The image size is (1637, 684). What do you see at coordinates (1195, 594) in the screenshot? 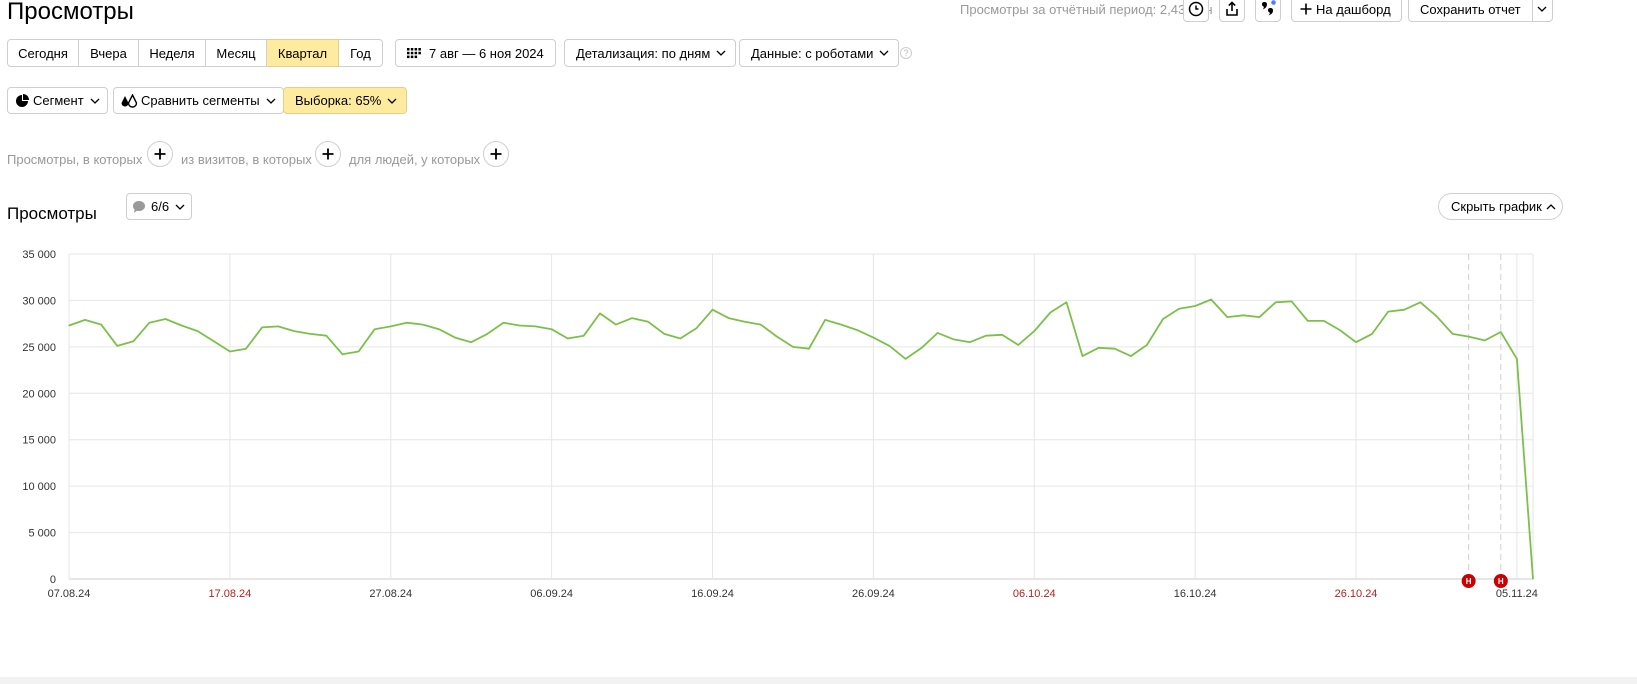
I see `x-tick-label: 16.10.24` at bounding box center [1195, 594].